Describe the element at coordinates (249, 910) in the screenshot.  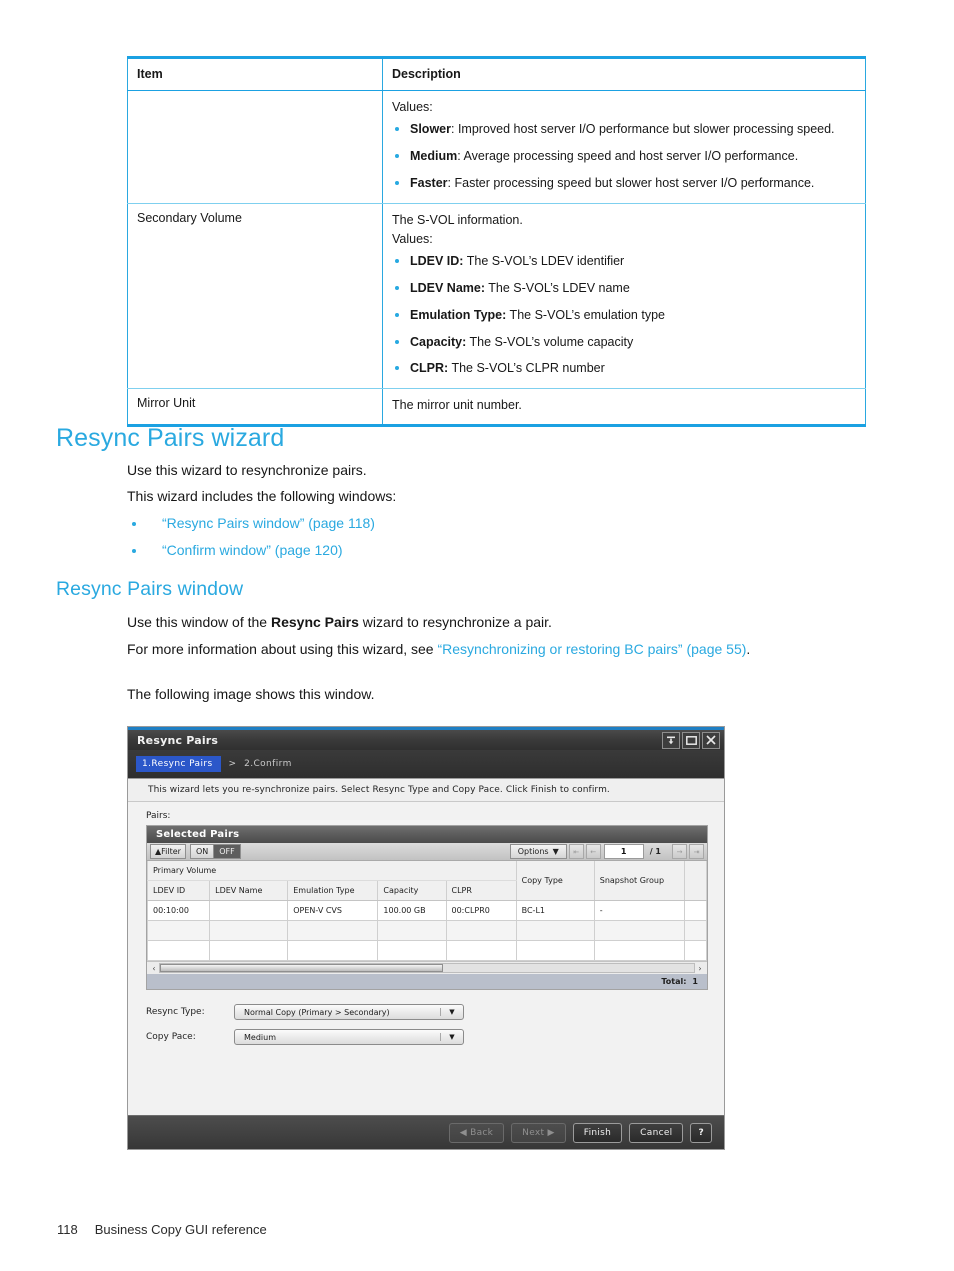
I see `cell-ldev-name` at that location.